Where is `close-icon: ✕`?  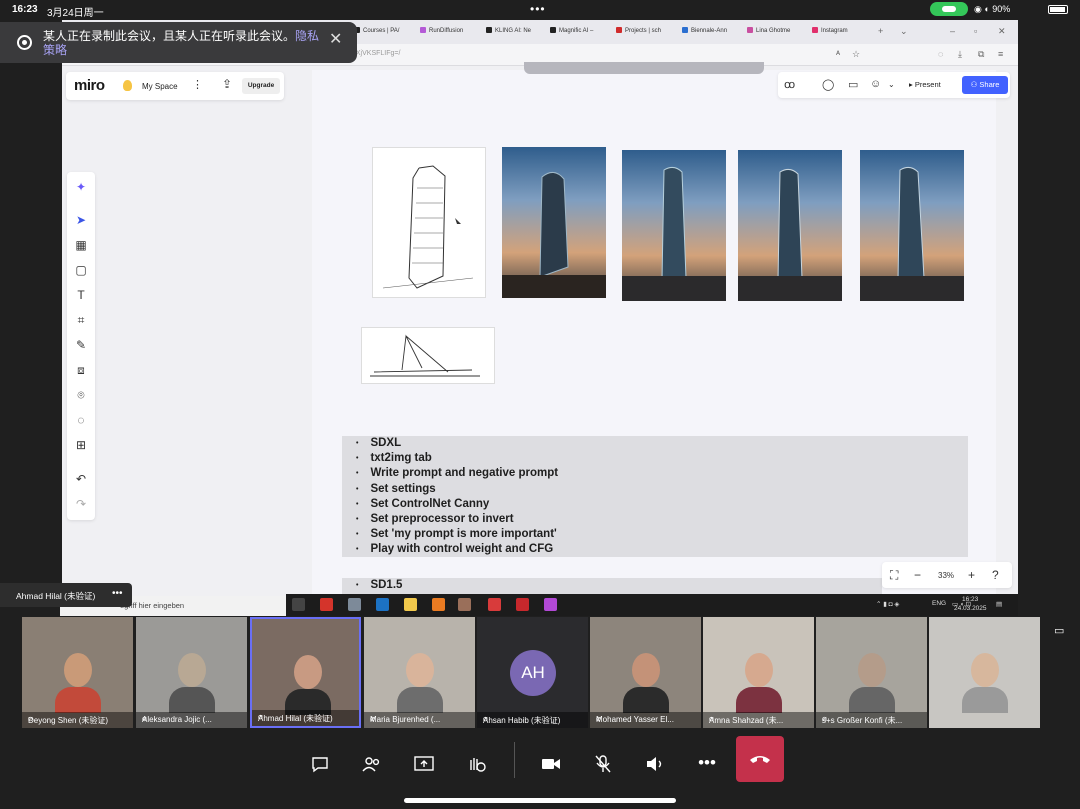
close-icon: ✕ is located at coordinates (335, 39).